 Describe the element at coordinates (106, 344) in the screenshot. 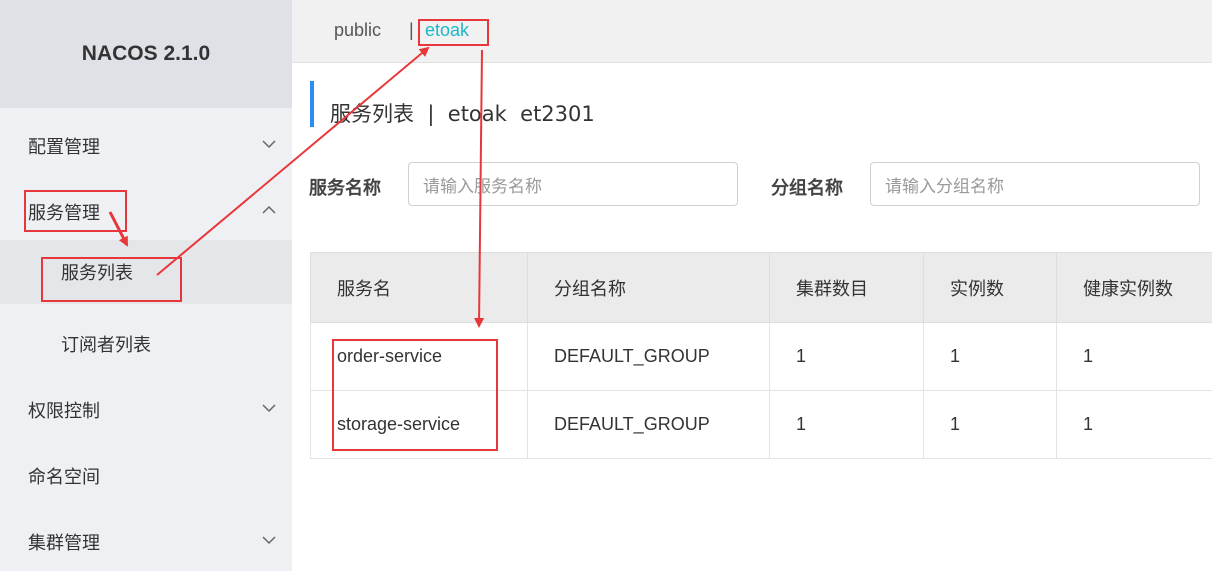

I see `sidebar-subitem-label: 订阅者列表` at that location.